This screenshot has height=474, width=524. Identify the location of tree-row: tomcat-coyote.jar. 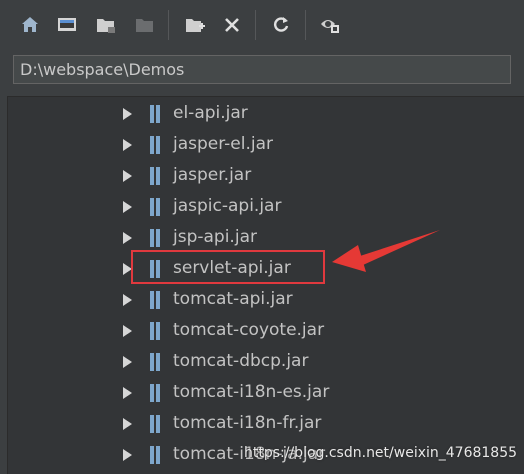
(266, 331).